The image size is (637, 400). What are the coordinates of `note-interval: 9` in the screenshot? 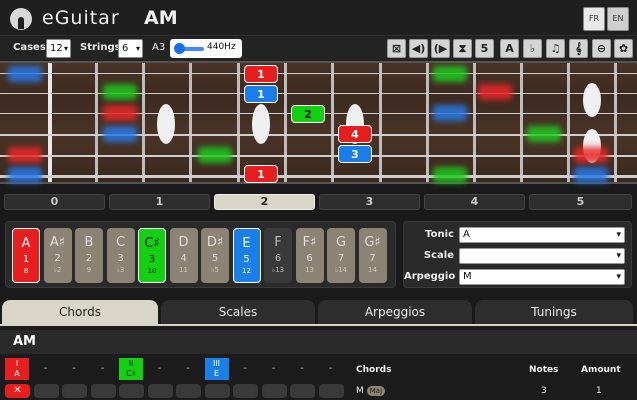 It's located at (89, 270).